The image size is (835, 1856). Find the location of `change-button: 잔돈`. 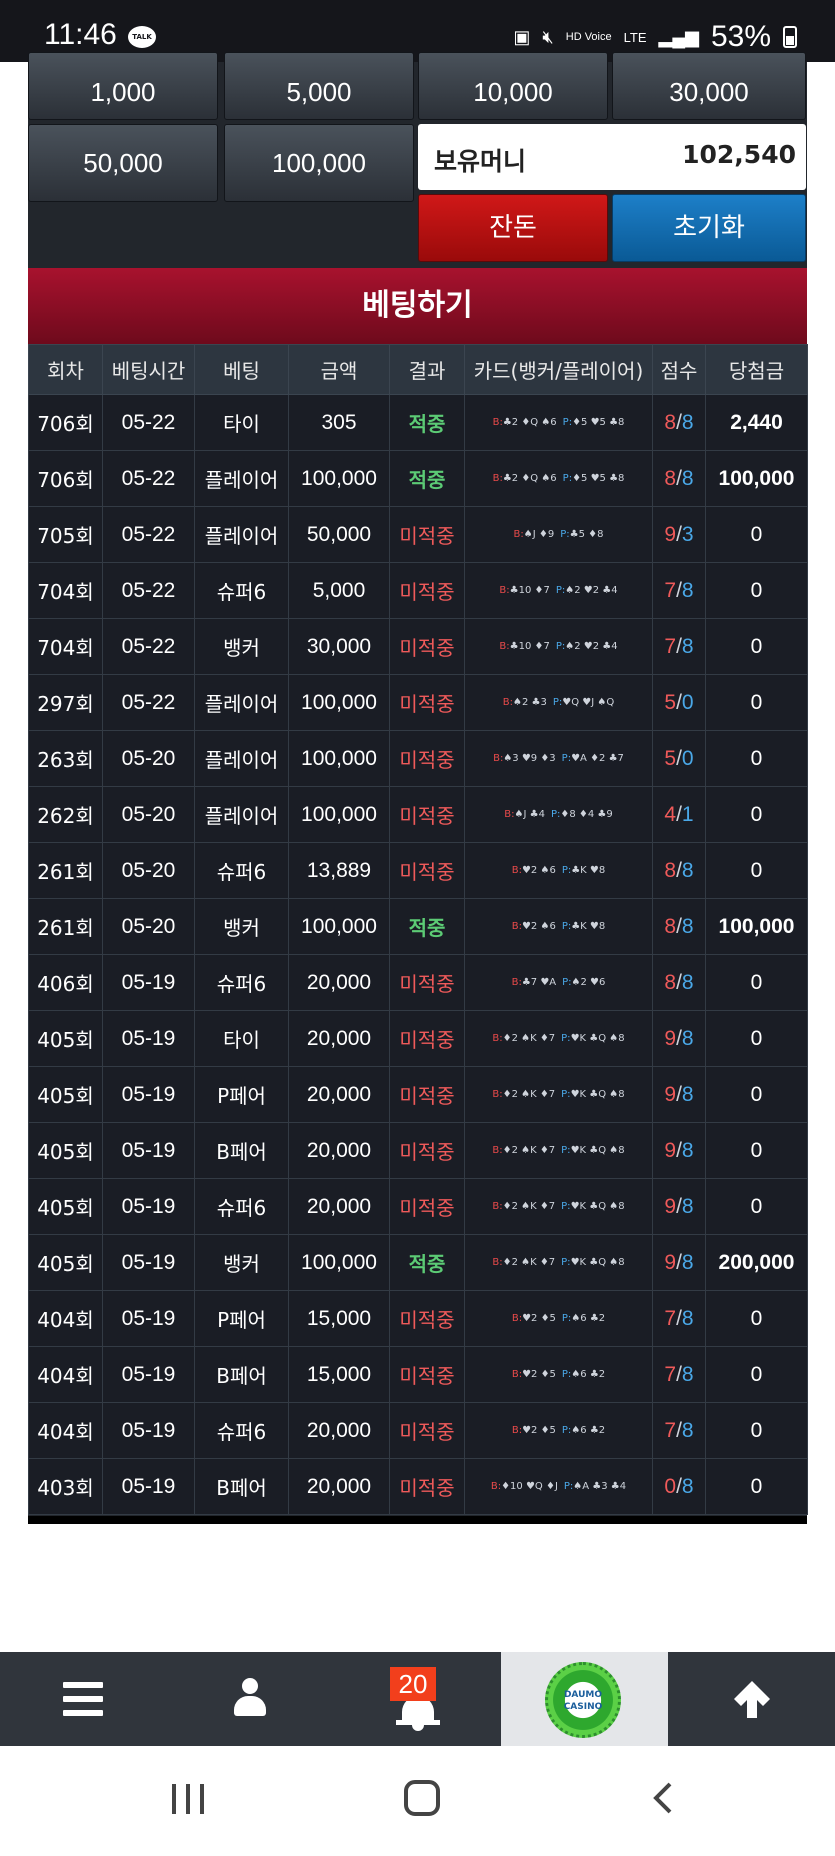

change-button: 잔돈 is located at coordinates (513, 228).